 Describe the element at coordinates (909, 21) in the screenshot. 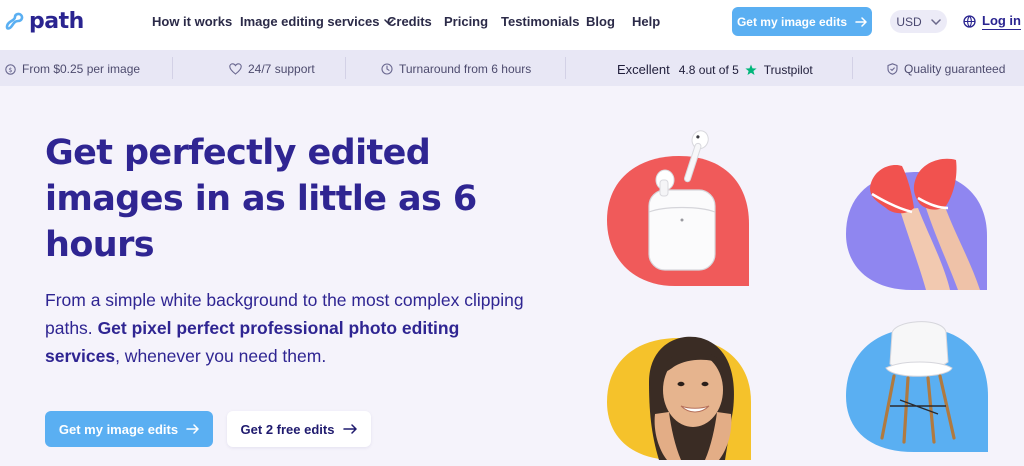

I see `currency-value: USD` at that location.